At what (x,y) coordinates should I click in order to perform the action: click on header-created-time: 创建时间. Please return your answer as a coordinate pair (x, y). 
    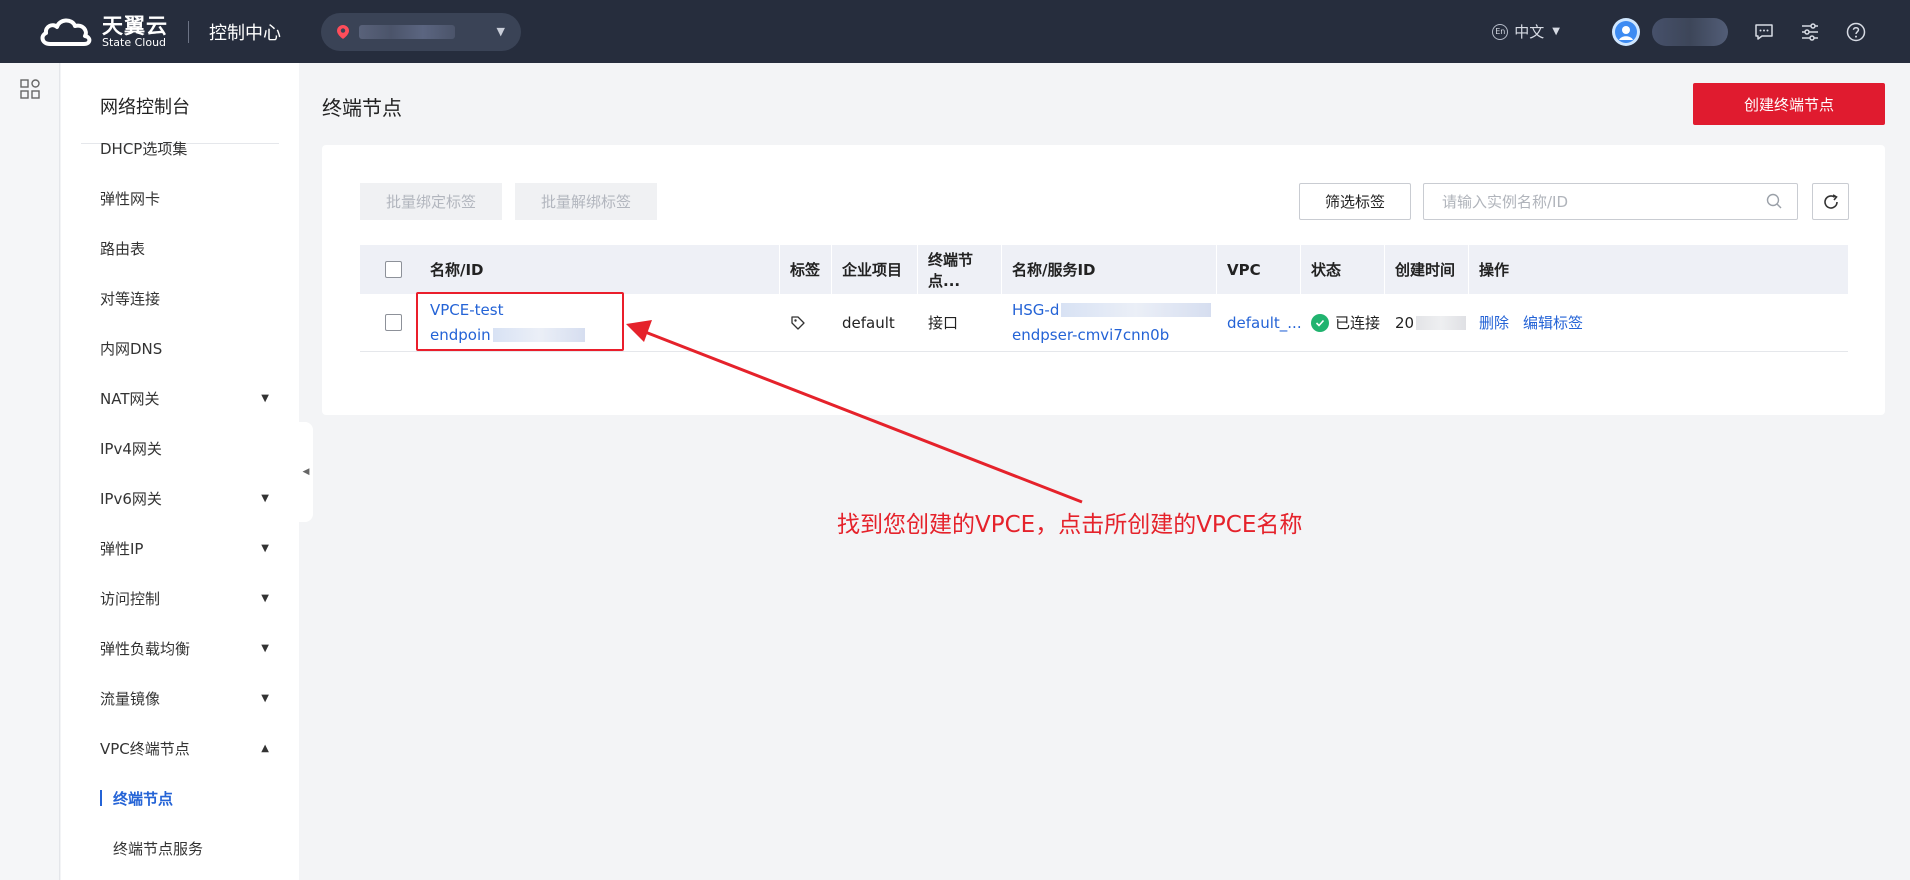
    Looking at the image, I should click on (1427, 269).